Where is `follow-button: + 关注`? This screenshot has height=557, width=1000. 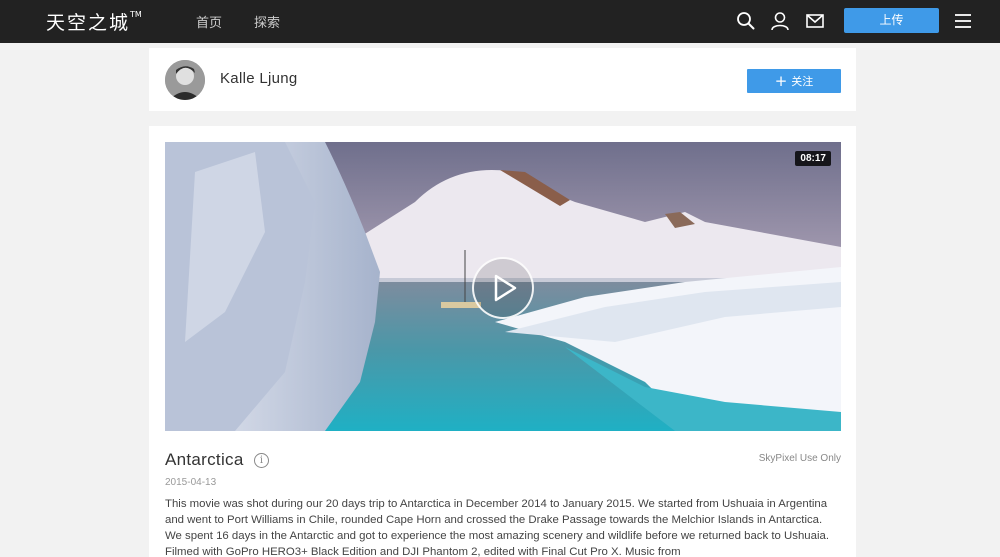 follow-button: + 关注 is located at coordinates (794, 81).